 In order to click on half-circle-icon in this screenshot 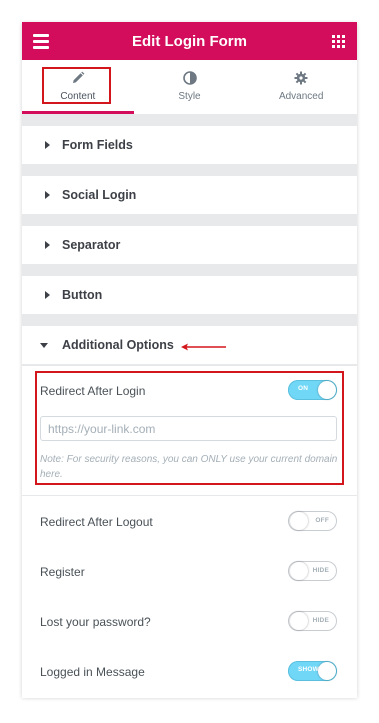, I will do `click(189, 78)`.